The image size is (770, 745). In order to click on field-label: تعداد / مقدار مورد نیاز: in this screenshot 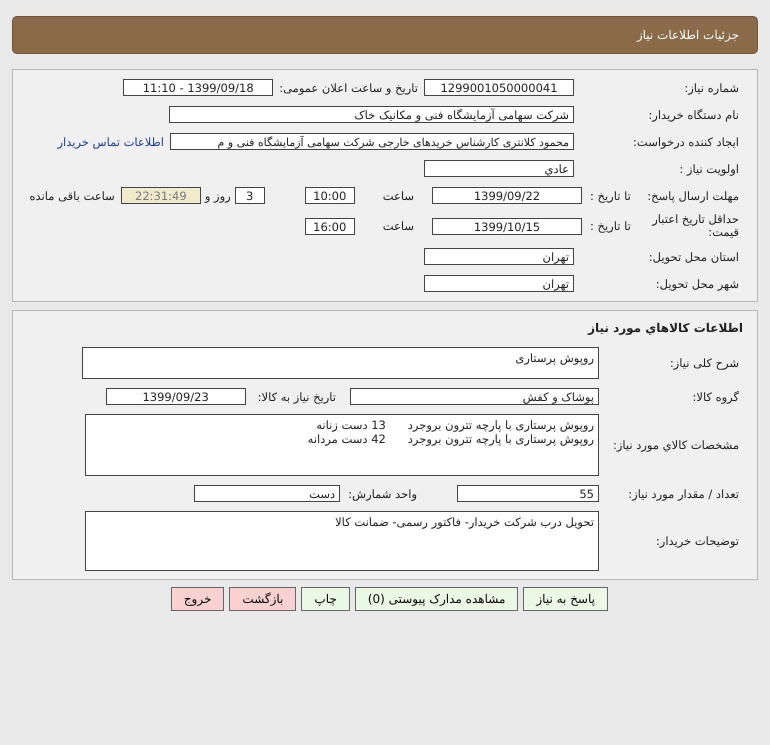, I will do `click(683, 493)`.